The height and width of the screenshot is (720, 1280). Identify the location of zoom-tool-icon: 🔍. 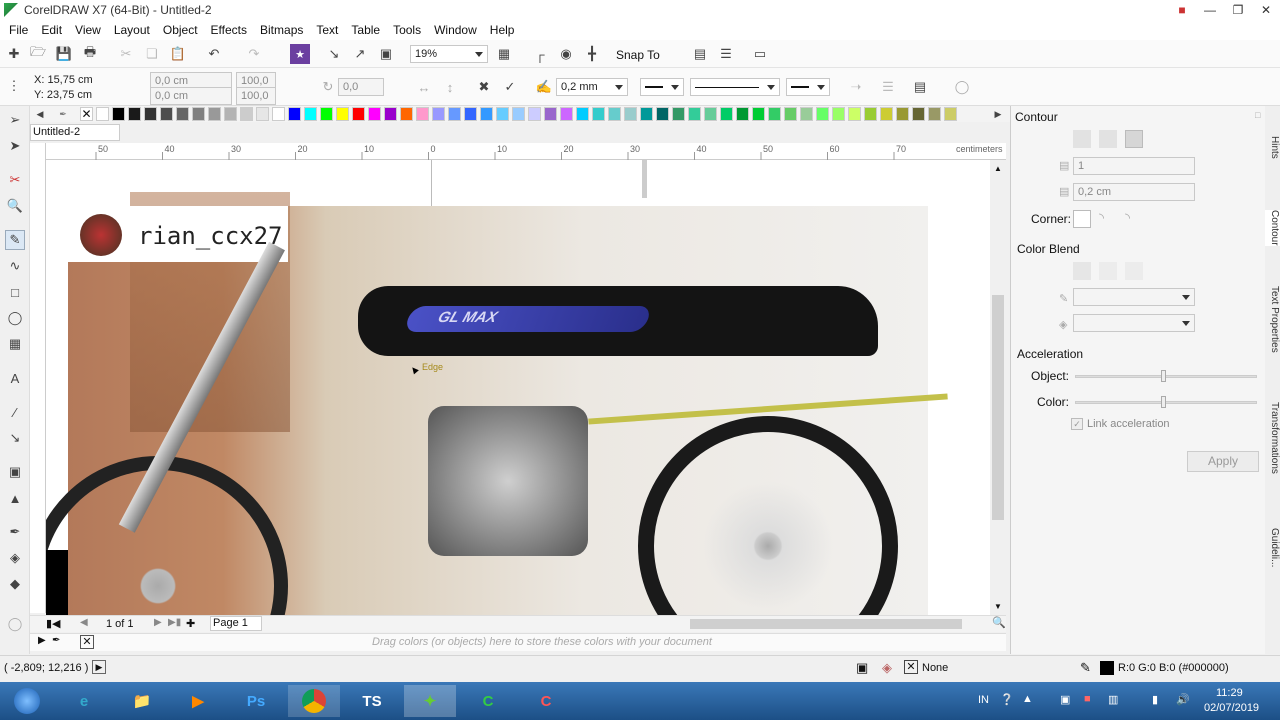
(15, 206).